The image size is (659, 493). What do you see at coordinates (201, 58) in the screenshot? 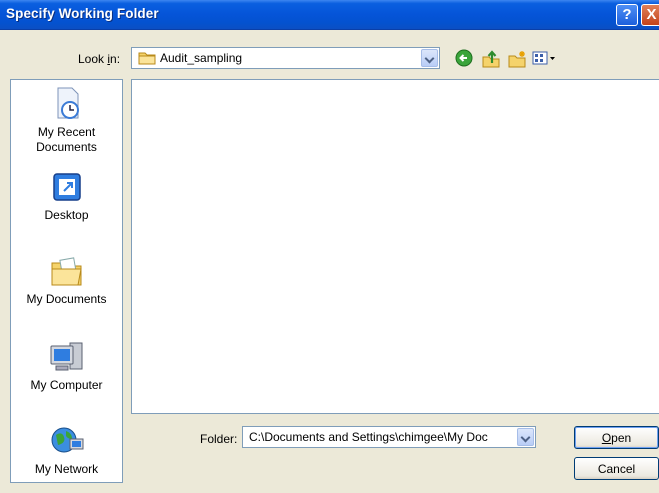
I see `look-in-value: Audit_sampling` at bounding box center [201, 58].